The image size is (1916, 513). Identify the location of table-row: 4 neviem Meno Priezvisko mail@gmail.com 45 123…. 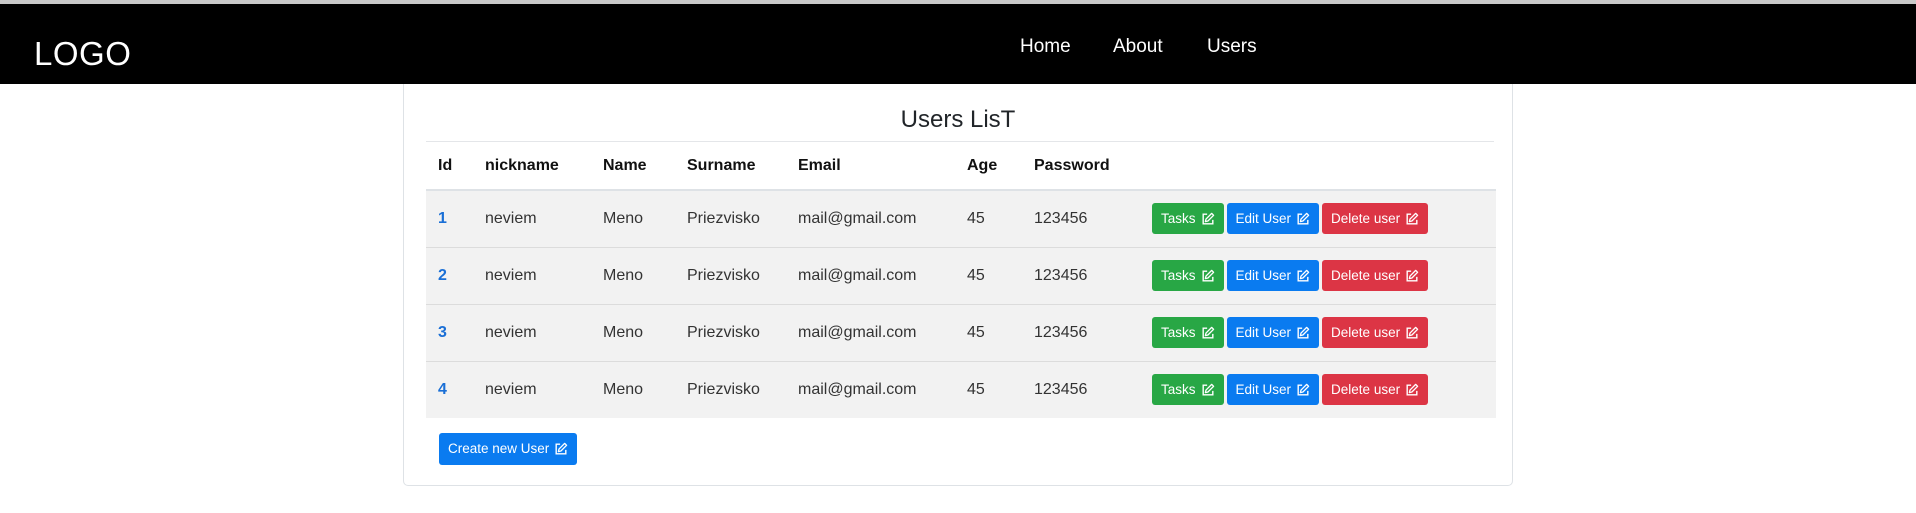
(961, 389).